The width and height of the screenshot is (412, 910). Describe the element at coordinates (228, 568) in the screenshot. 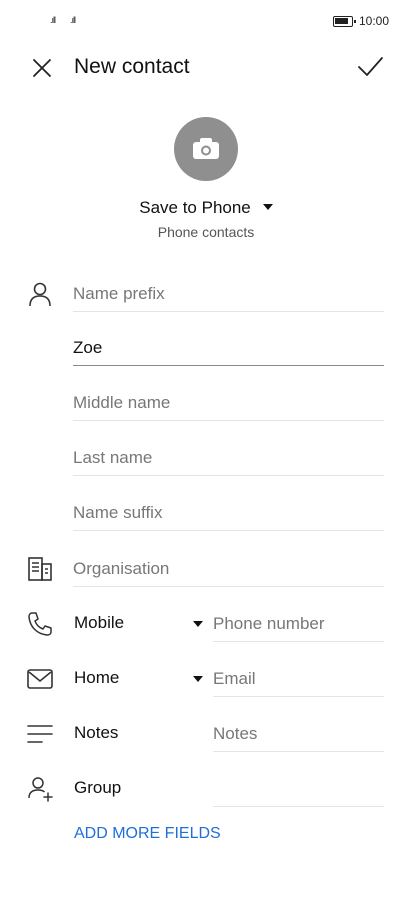

I see `organisation-field: Organisation` at that location.